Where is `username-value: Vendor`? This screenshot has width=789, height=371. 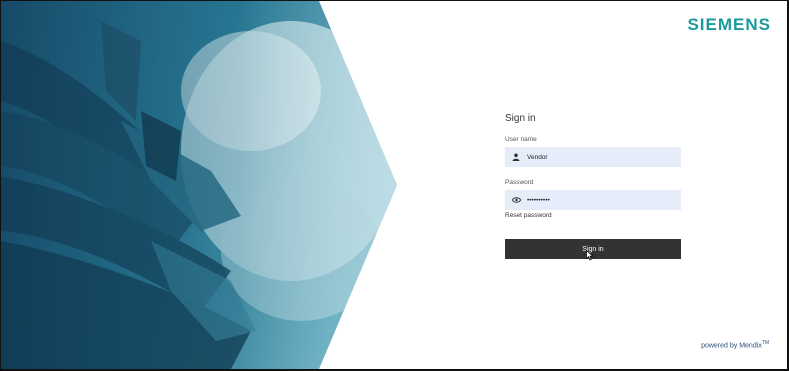 username-value: Vendor is located at coordinates (537, 157).